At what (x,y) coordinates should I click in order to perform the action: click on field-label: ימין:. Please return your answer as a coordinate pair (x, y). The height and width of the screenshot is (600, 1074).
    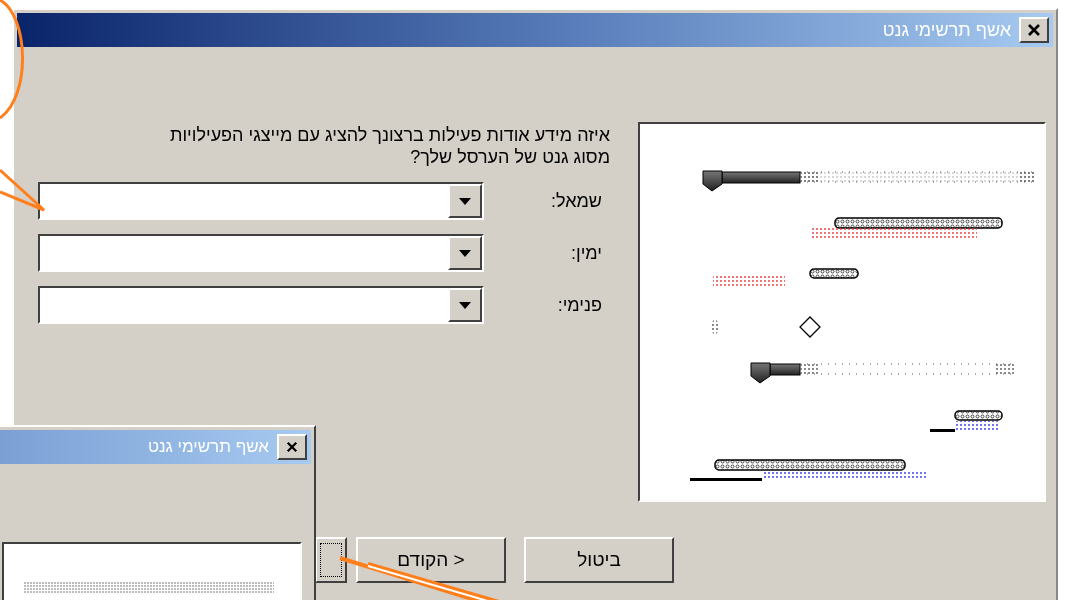
    Looking at the image, I should click on (585, 253).